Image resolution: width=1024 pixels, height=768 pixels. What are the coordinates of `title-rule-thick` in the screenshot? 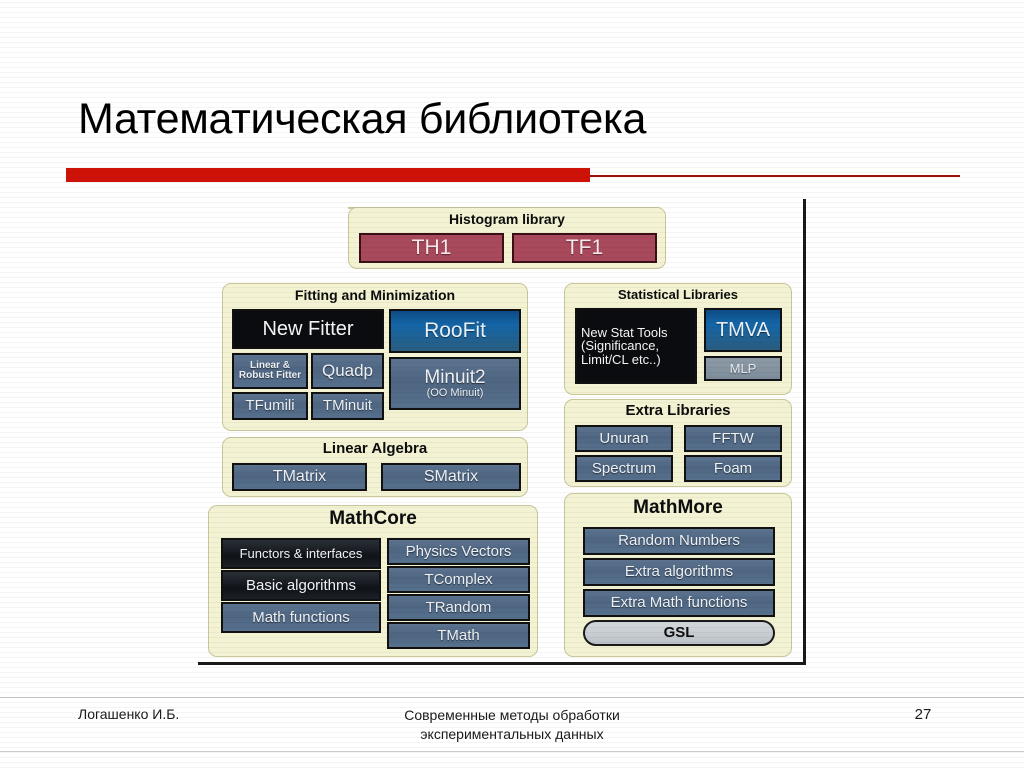 It's located at (328, 175).